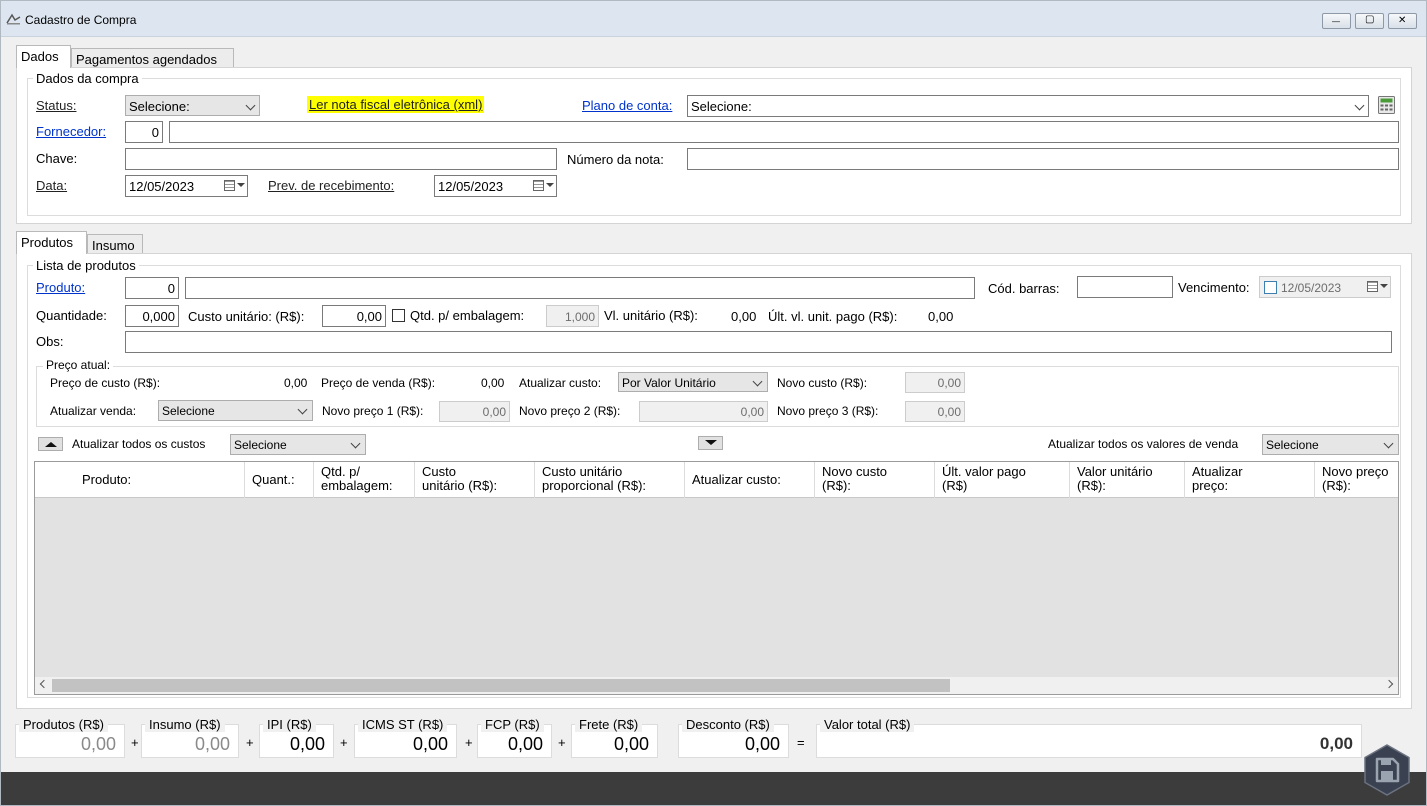 This screenshot has height=806, width=1427. Describe the element at coordinates (188, 411) in the screenshot. I see `atualizar-venda-value: Selecione` at that location.